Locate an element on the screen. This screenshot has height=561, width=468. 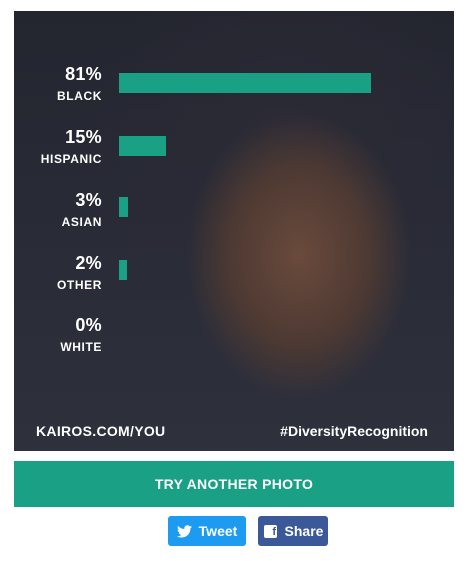
stat-label: BLACK is located at coordinates (79, 96).